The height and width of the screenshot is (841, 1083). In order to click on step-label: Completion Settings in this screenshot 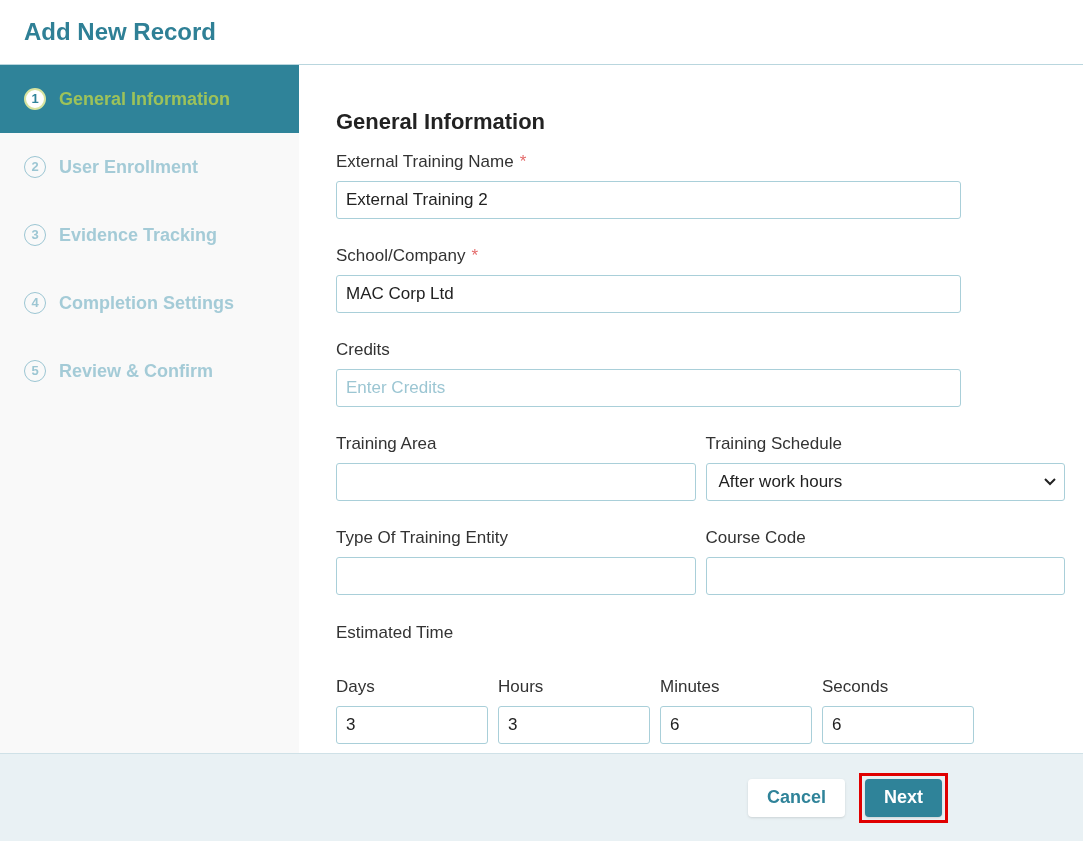, I will do `click(146, 303)`.